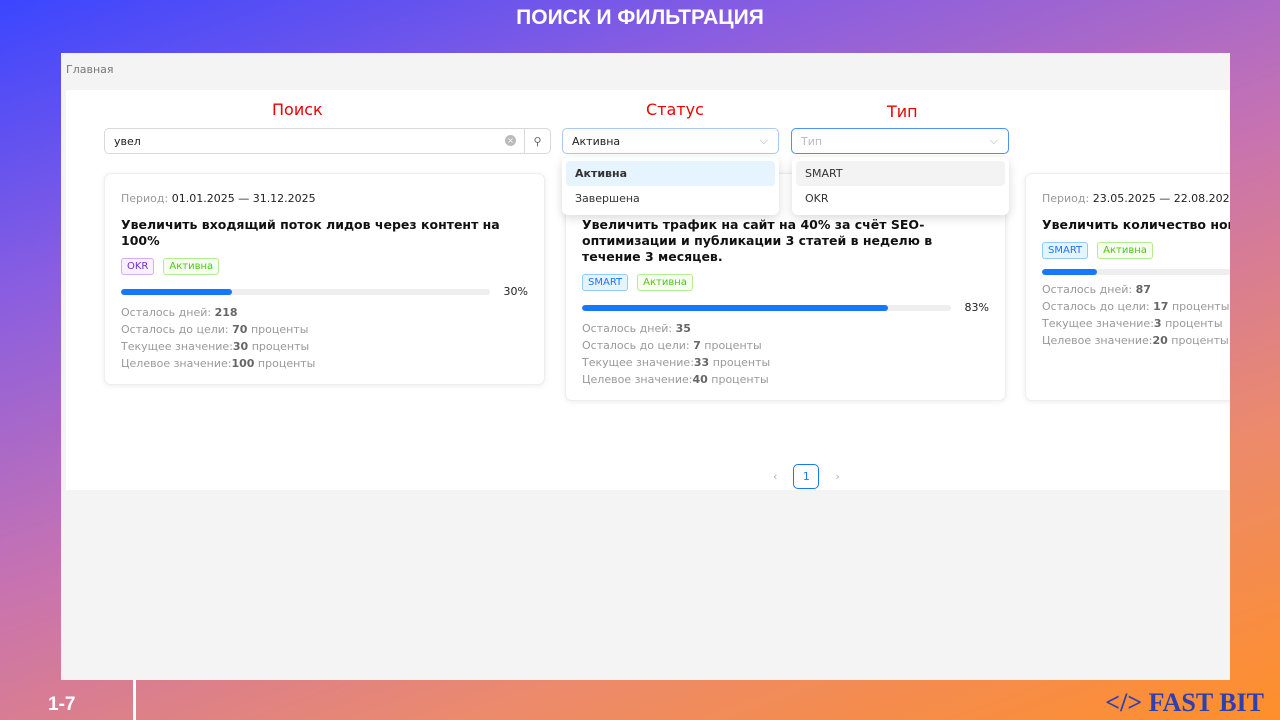 The height and width of the screenshot is (720, 1280). I want to click on current-value: Текущее значение:30 проценты, so click(215, 346).